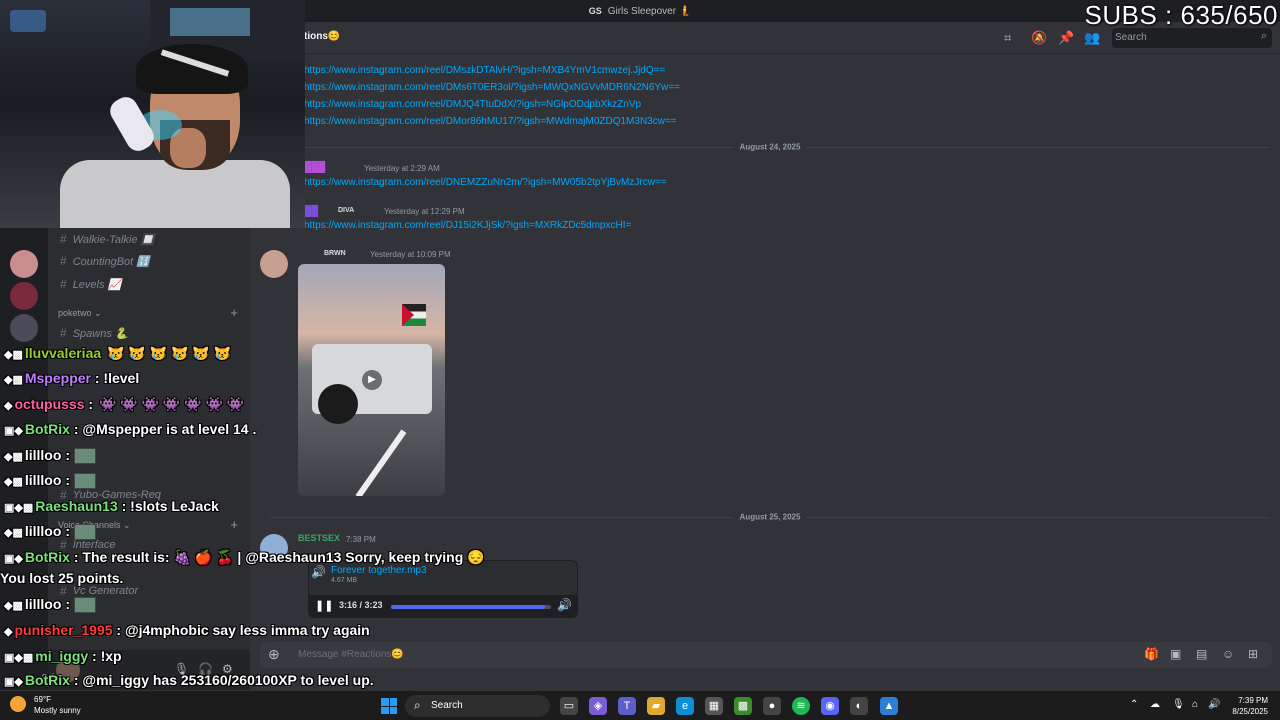  What do you see at coordinates (210, 22) in the screenshot?
I see `webcam-background` at bounding box center [210, 22].